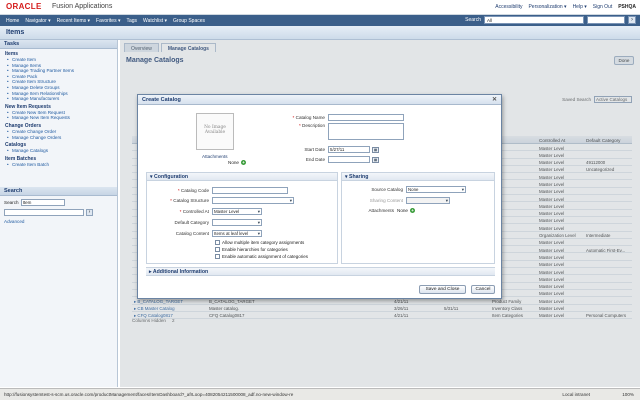  I want to click on description-label: Description, so click(313, 125).